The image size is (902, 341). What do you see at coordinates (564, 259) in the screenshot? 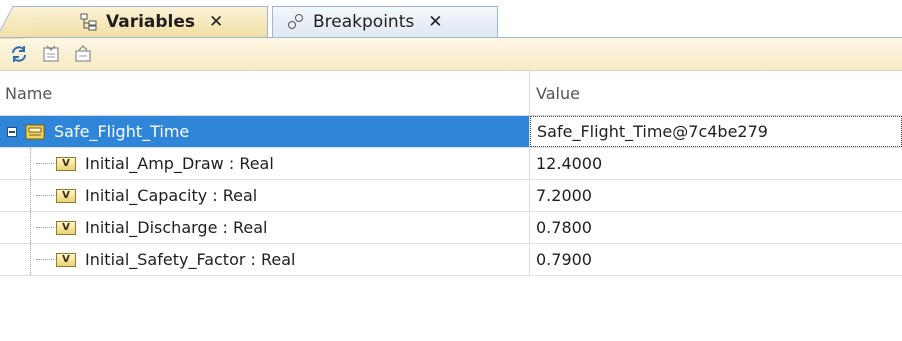
I see `value-cell: 0.7900` at bounding box center [564, 259].